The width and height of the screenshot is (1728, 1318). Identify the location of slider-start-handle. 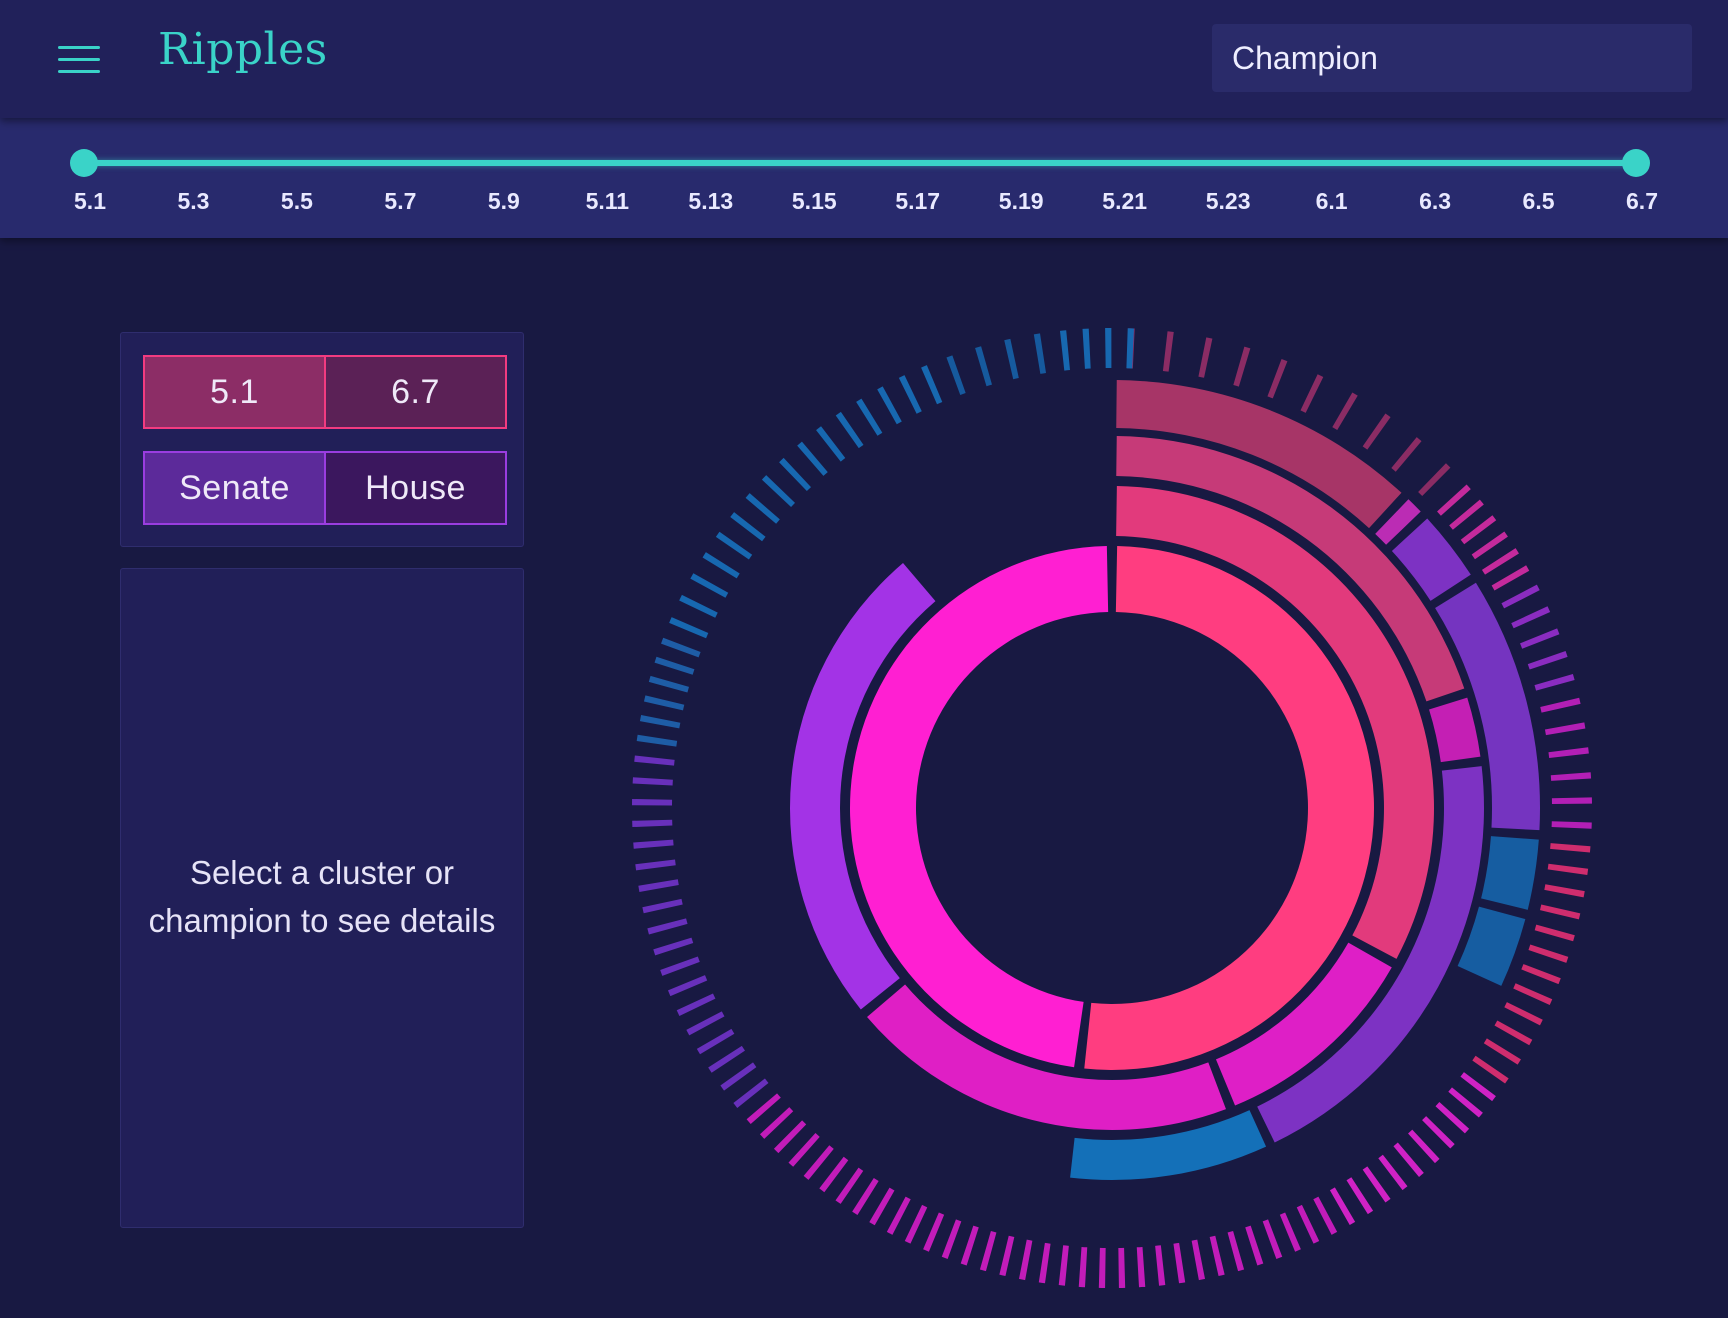
(84, 163).